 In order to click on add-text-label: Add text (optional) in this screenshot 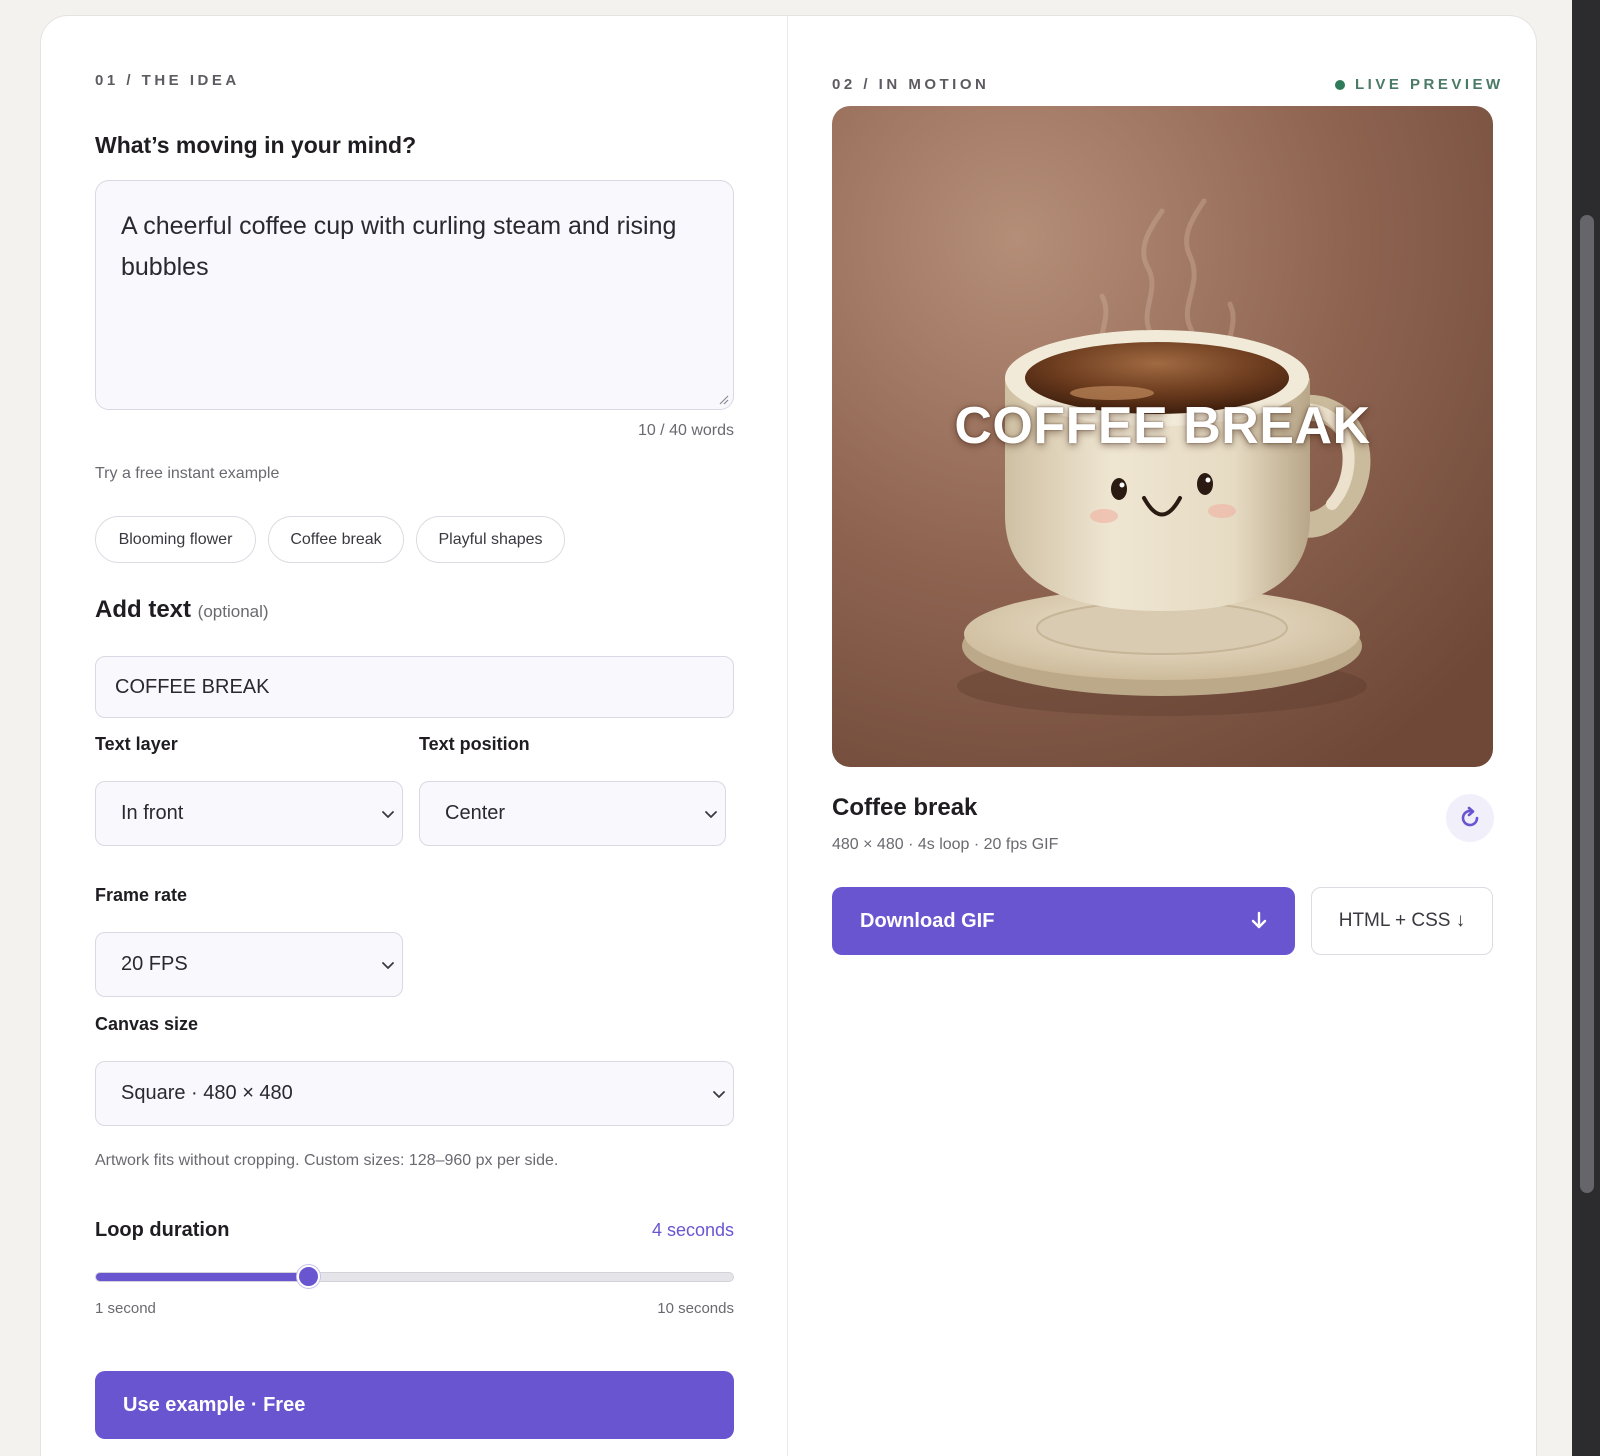, I will do `click(182, 610)`.